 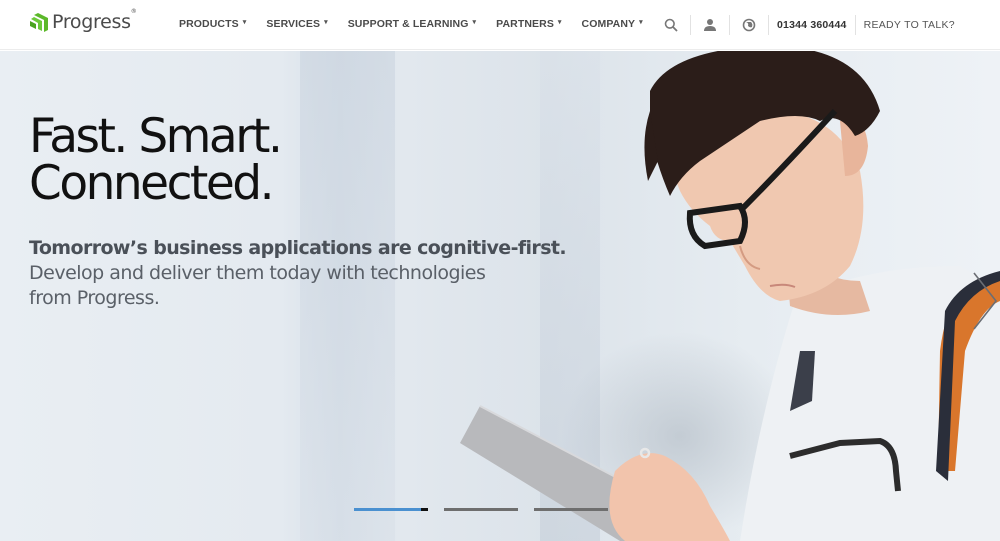 I want to click on nav-company: COMPANY ▾, so click(x=612, y=24).